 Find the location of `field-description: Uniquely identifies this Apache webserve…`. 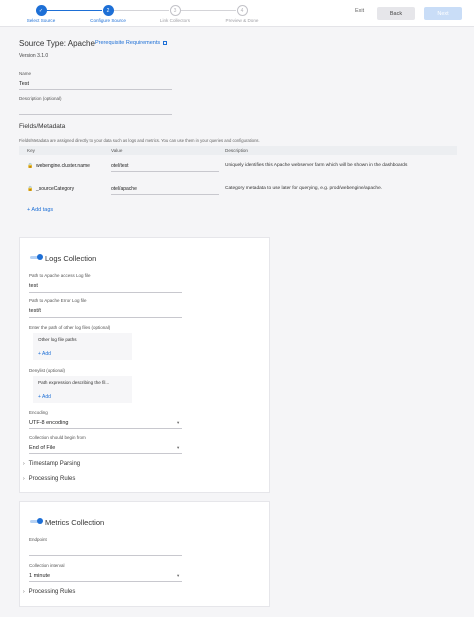

field-description: Uniquely identifies this Apache webserve… is located at coordinates (316, 165).